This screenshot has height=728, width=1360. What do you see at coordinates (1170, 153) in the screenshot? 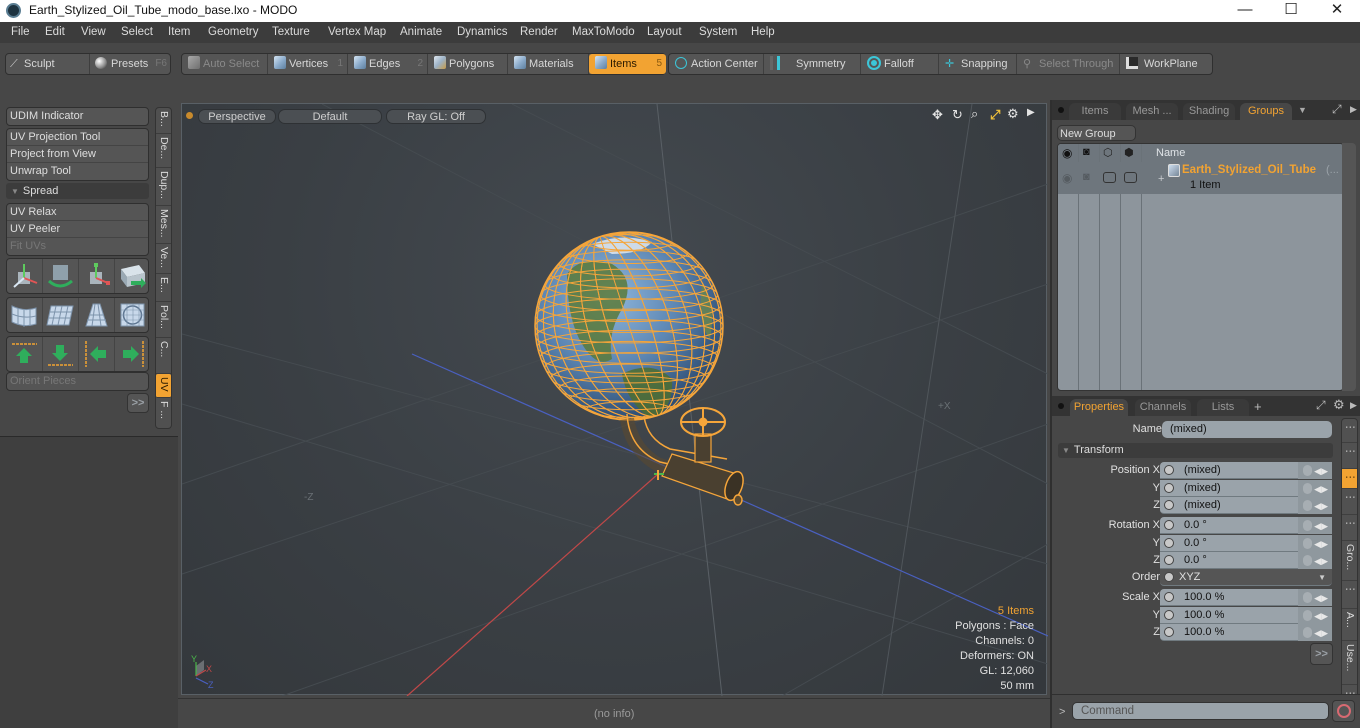
I see `name-column-header: Name` at bounding box center [1170, 153].